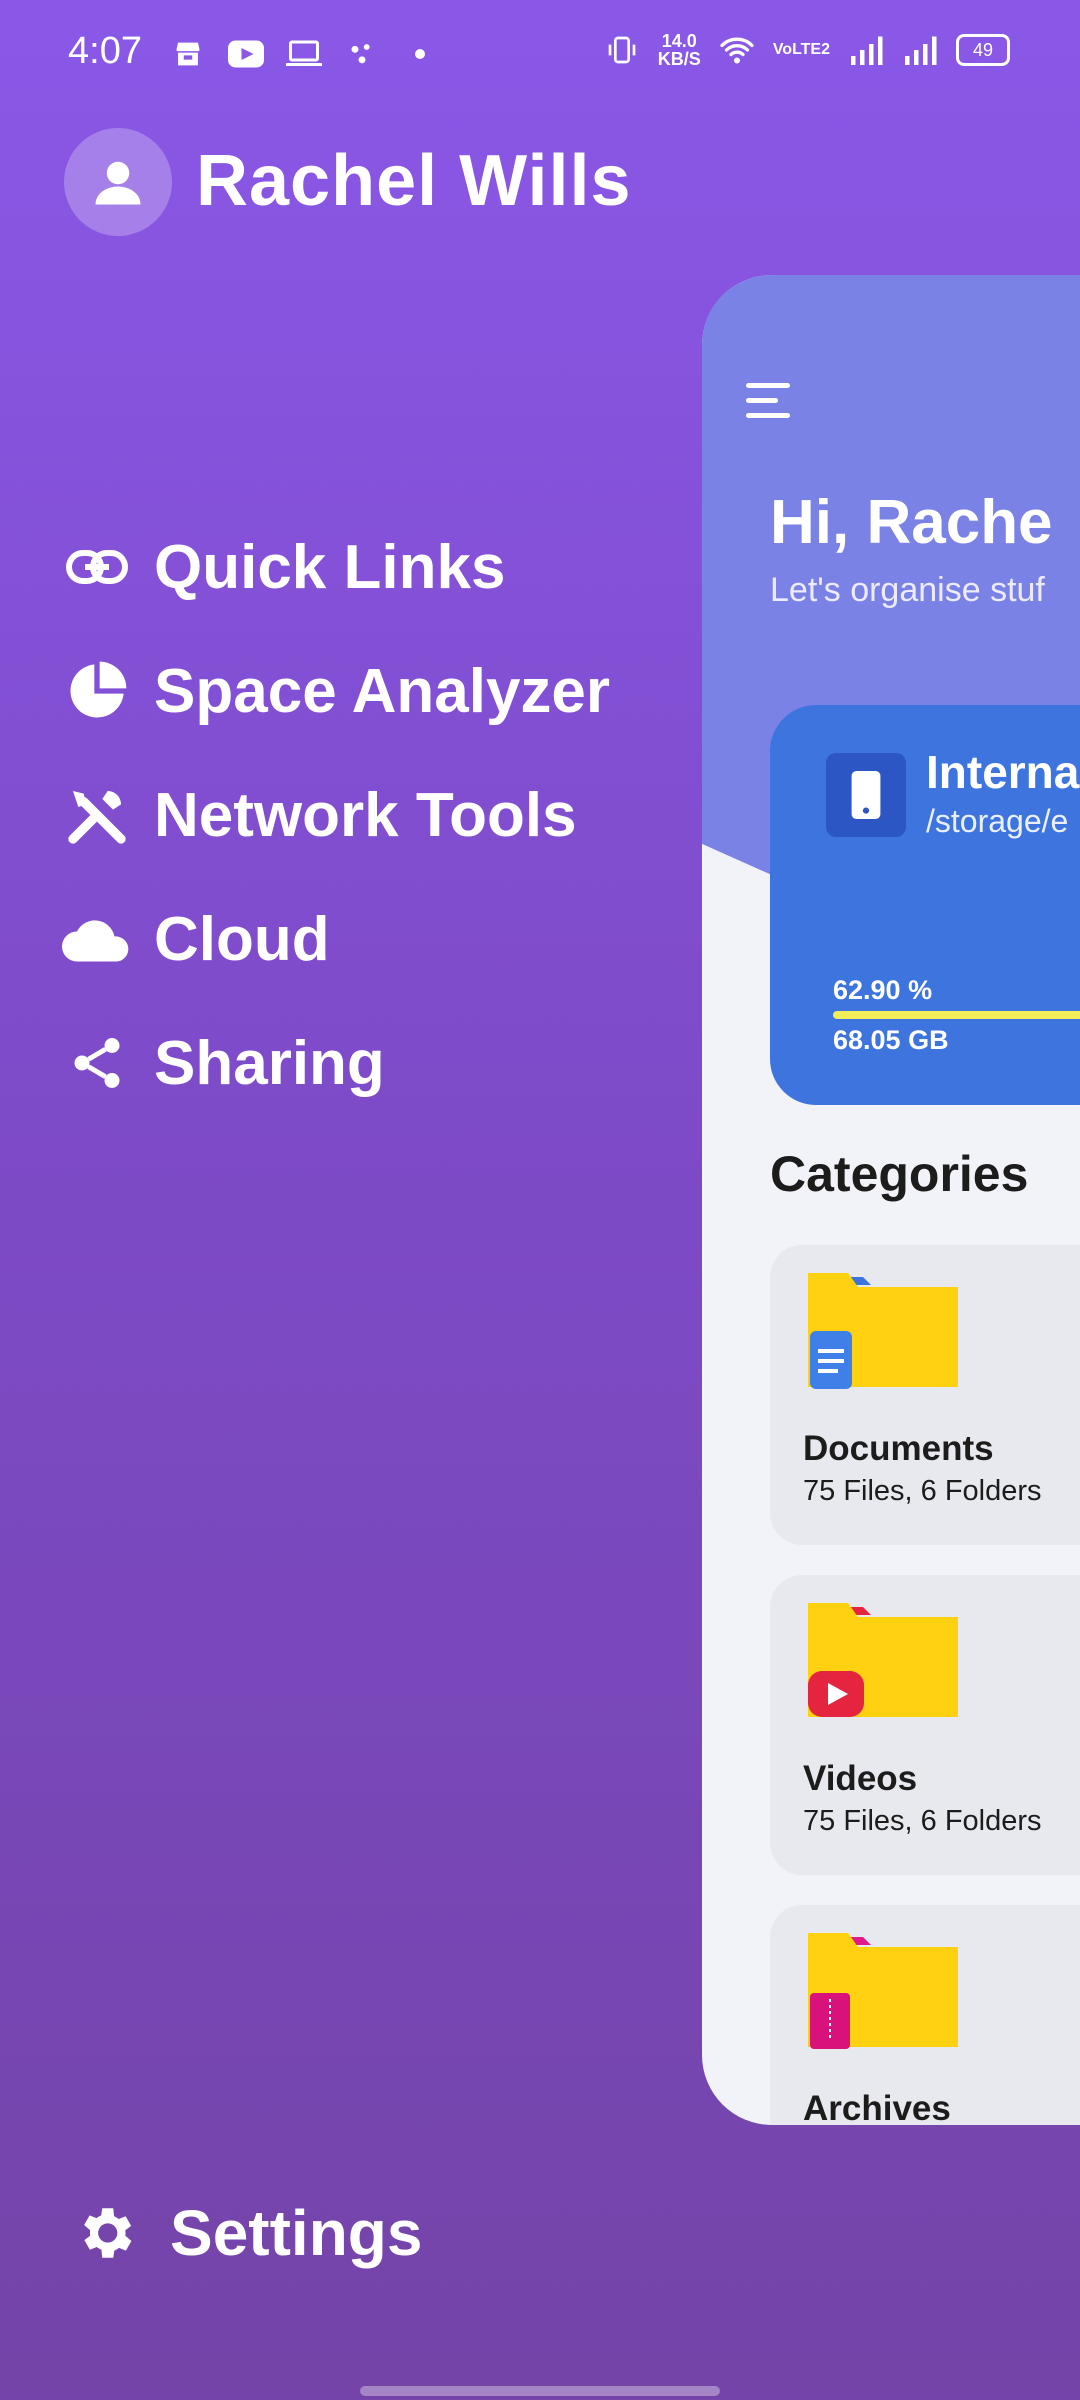 The width and height of the screenshot is (1080, 2400). I want to click on volte-label: VoLTE2, so click(801, 49).